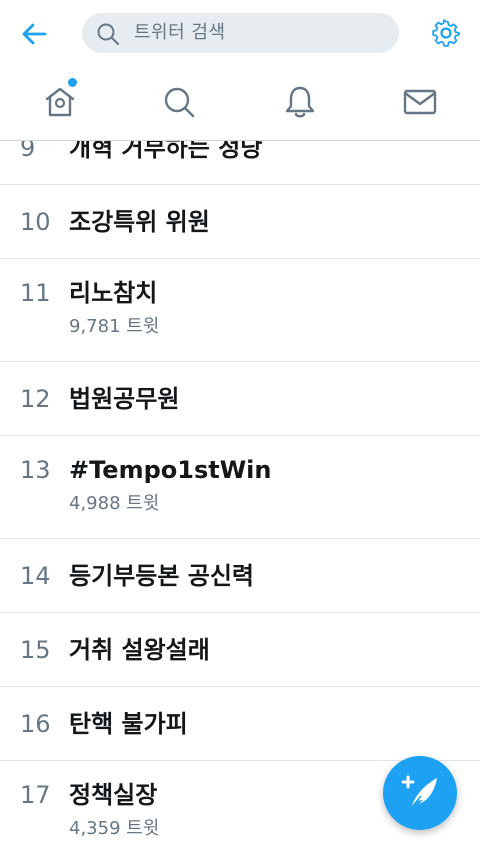 The image size is (480, 853). I want to click on trend-rank: 13, so click(35, 470).